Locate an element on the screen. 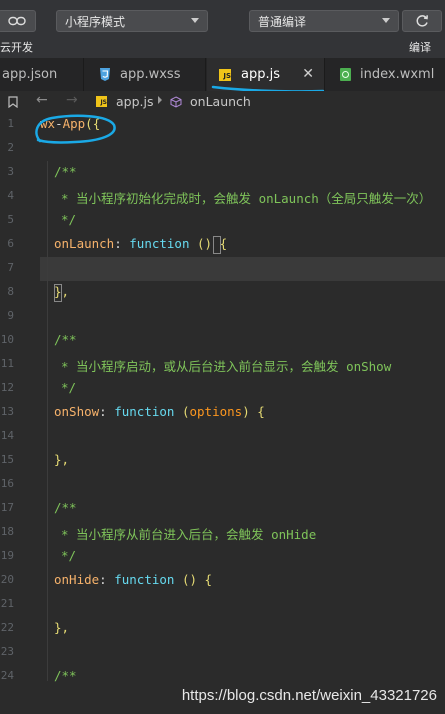 Image resolution: width=445 pixels, height=714 pixels. tab-label: index.wxml is located at coordinates (397, 74).